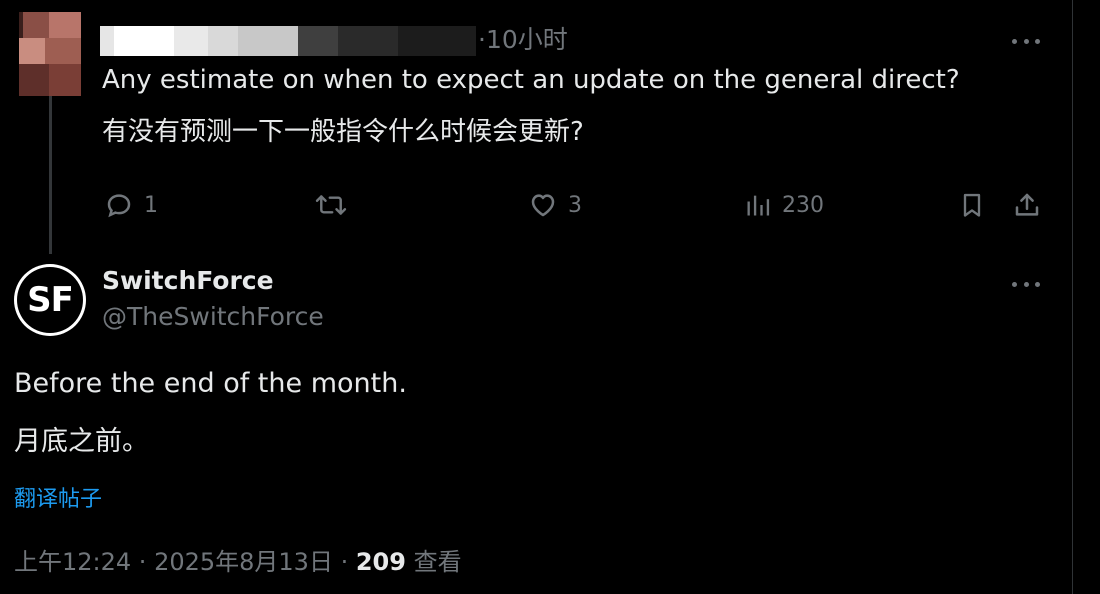 This screenshot has height=594, width=1100. I want to click on switchforce-avatar: SF, so click(50, 300).